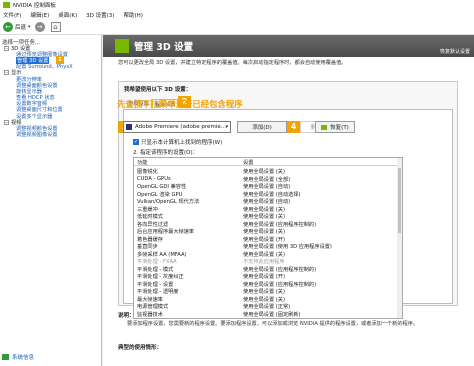 The image size is (474, 366). Describe the element at coordinates (39, 15) in the screenshot. I see `menu-edit: 编辑(E)` at that location.